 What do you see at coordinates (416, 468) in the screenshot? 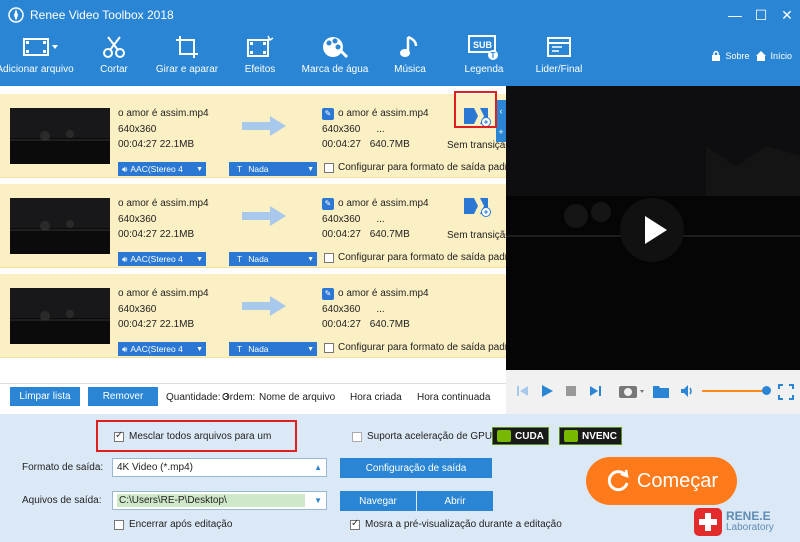
I see `output-settings-button: Configuração de saída` at bounding box center [416, 468].